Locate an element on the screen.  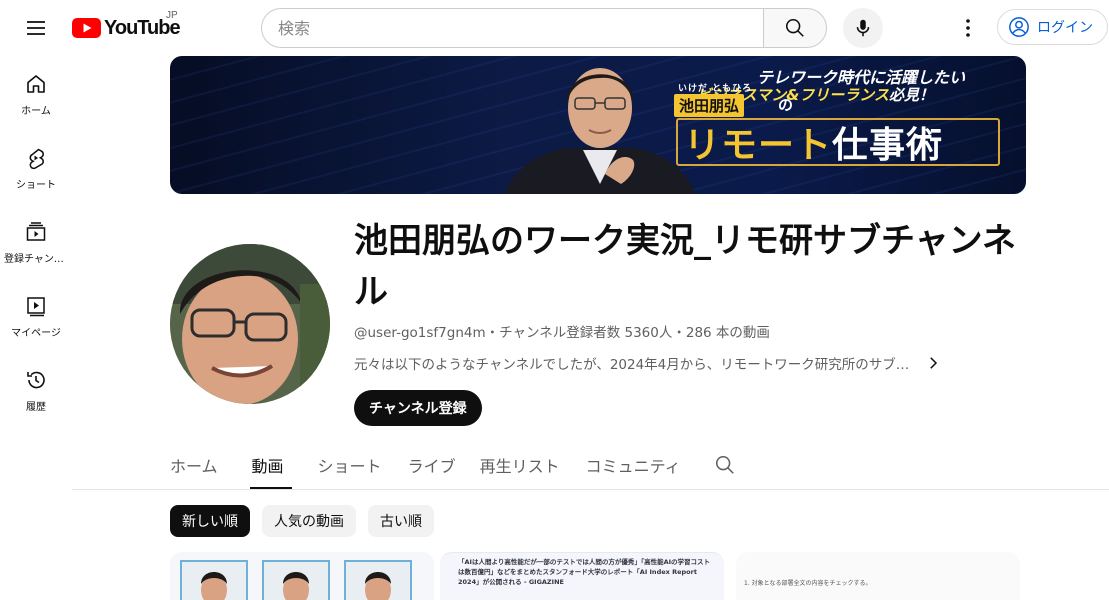
search-input is located at coordinates (512, 28).